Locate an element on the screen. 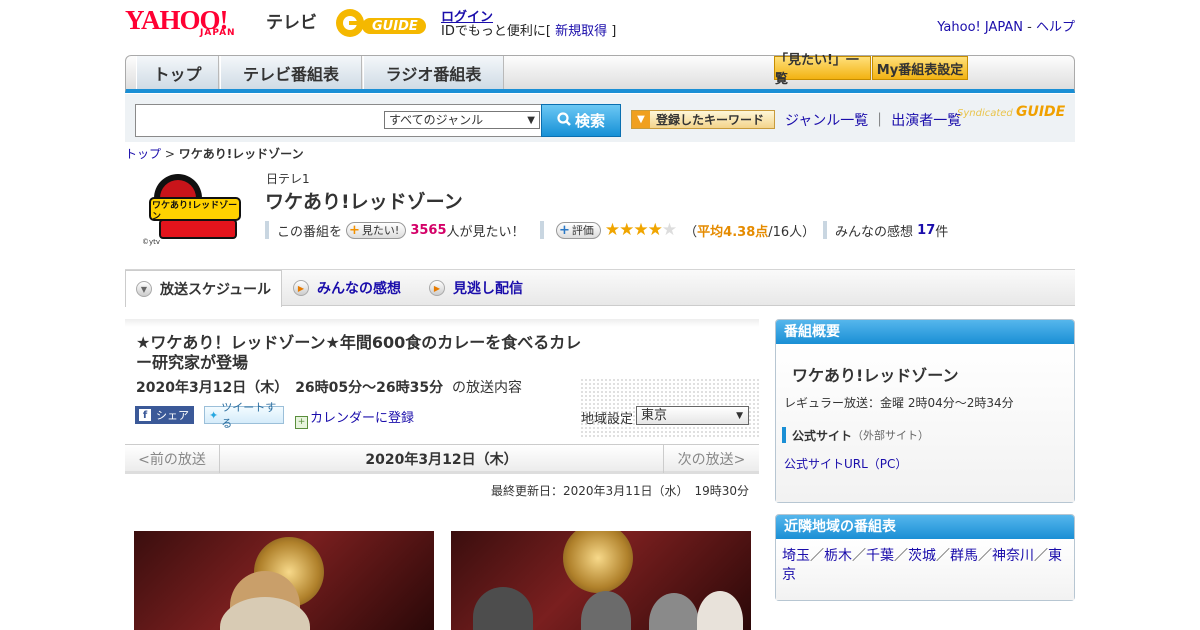  calendar-register-link: カレンダーに登録 is located at coordinates (362, 418).